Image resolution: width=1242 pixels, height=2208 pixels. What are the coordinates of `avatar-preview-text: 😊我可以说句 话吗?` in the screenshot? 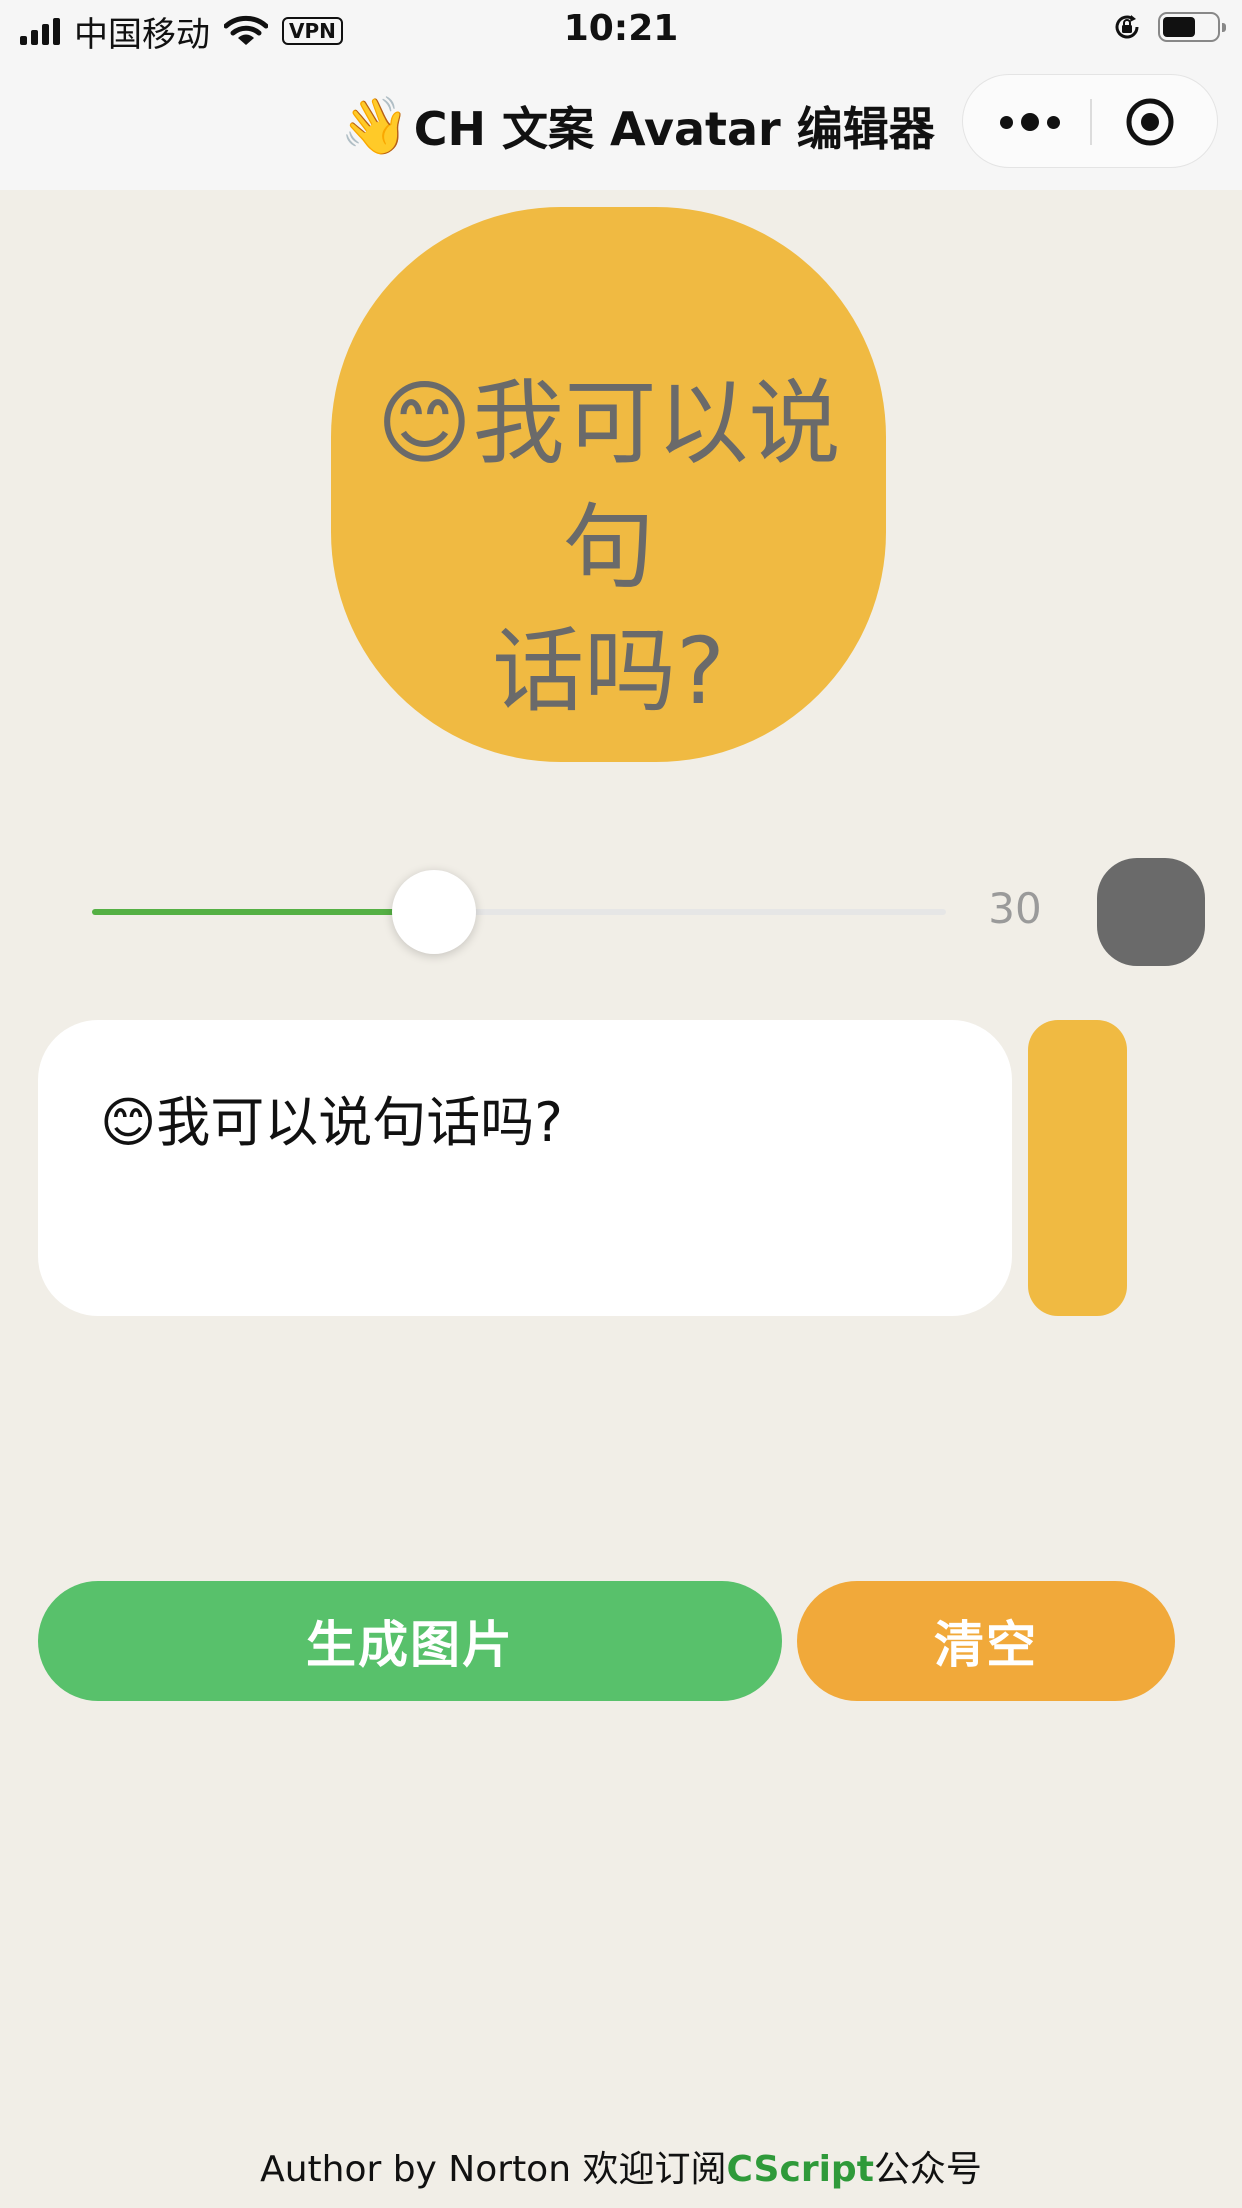 It's located at (608, 548).